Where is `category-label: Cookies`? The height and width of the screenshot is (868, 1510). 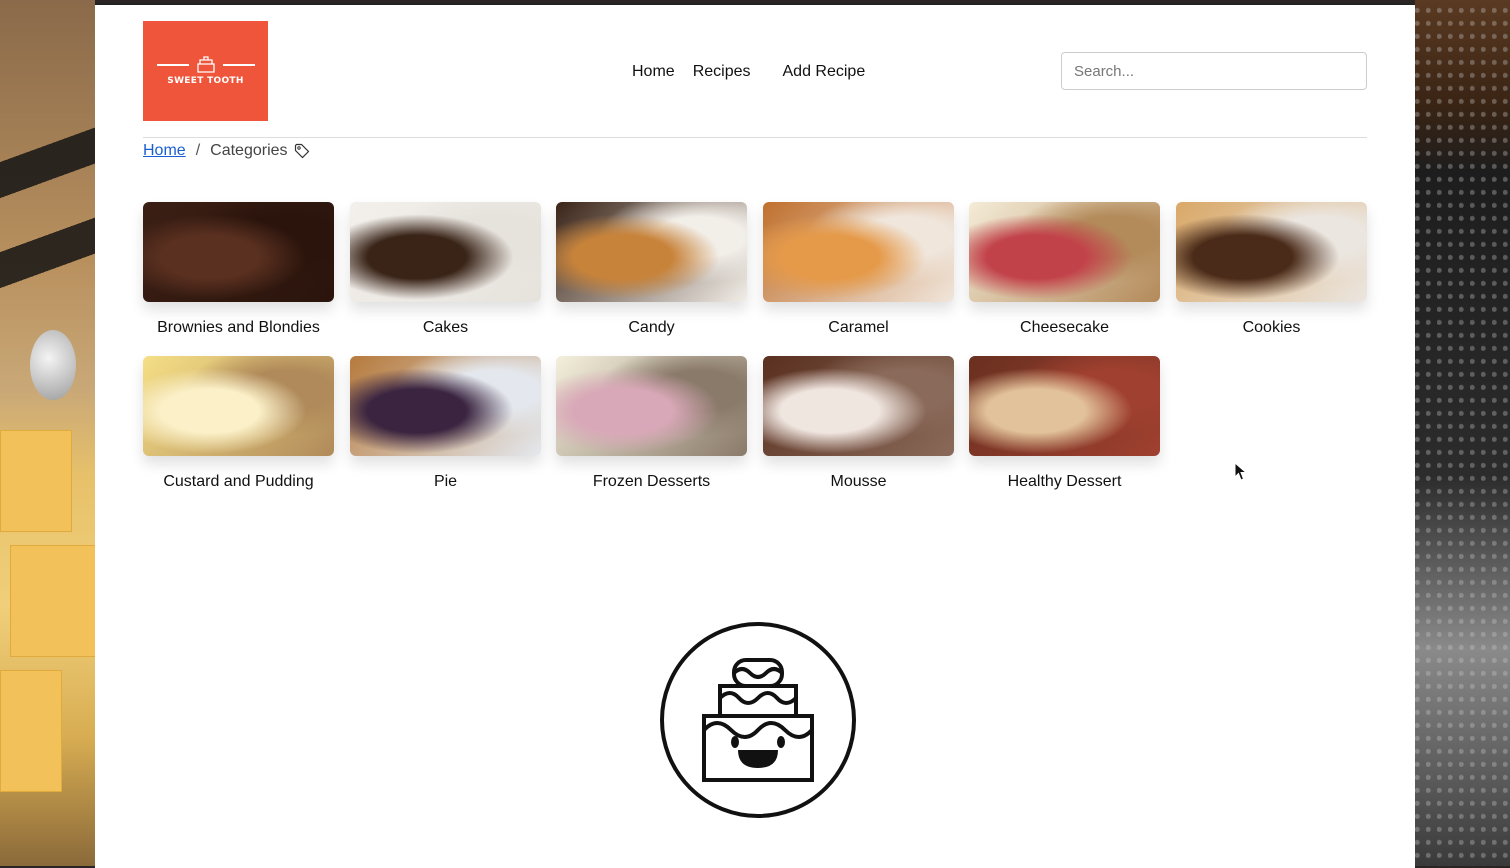 category-label: Cookies is located at coordinates (1271, 328).